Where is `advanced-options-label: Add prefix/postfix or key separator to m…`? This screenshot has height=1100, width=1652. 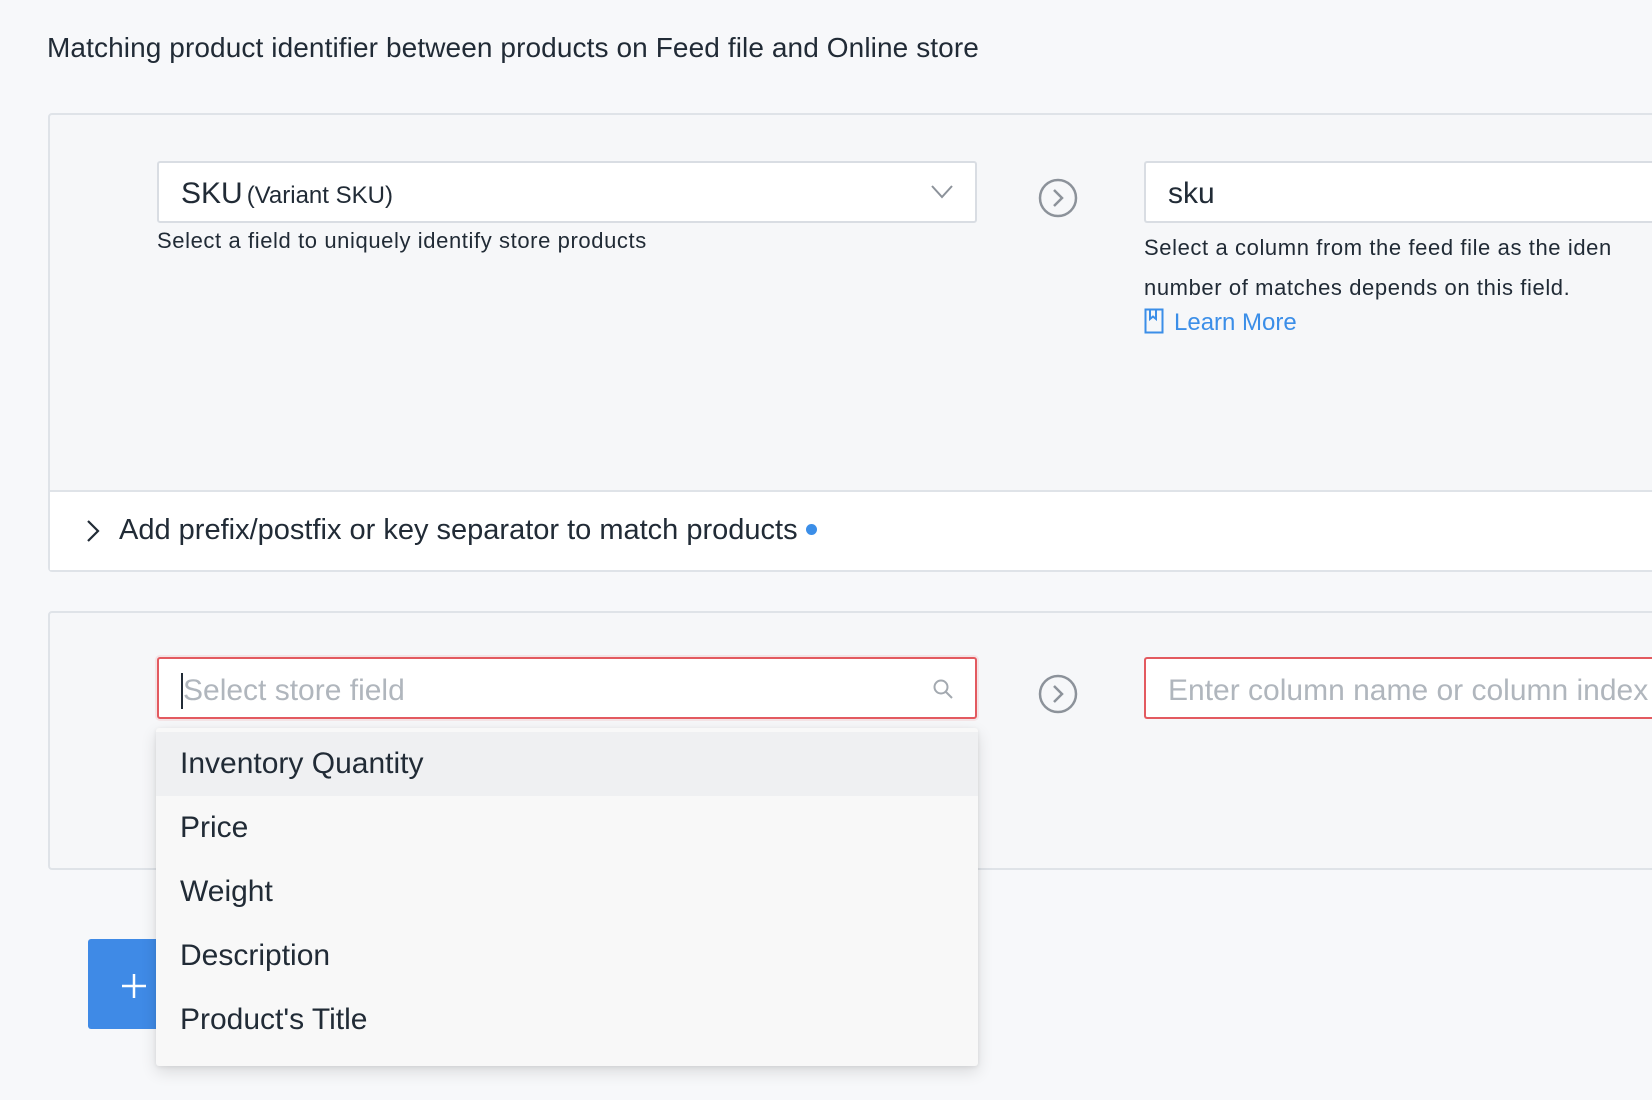 advanced-options-label: Add prefix/postfix or key separator to m… is located at coordinates (468, 530).